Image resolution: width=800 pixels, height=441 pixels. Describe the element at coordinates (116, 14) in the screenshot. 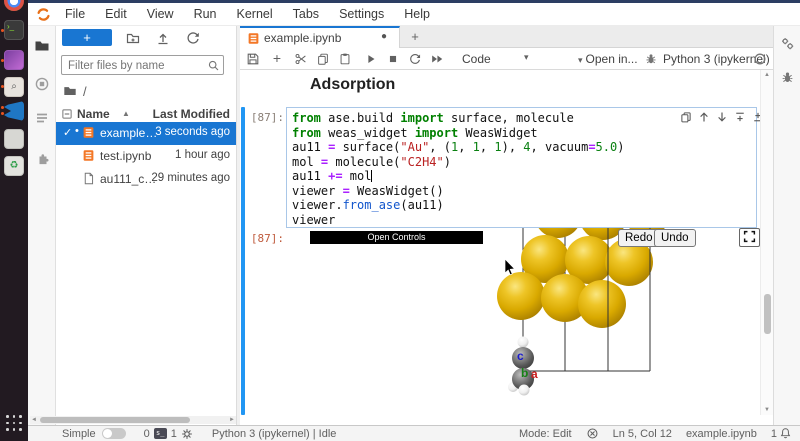

I see `menu-edit: Edit` at that location.